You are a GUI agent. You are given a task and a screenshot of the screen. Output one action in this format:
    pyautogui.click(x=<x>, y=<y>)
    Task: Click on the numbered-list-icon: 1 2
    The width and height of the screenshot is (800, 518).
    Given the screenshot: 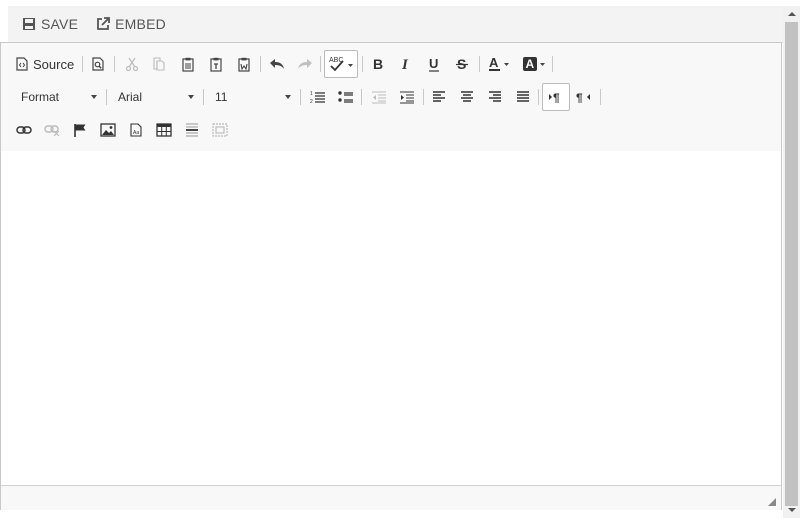 What is the action you would take?
    pyautogui.click(x=317, y=97)
    